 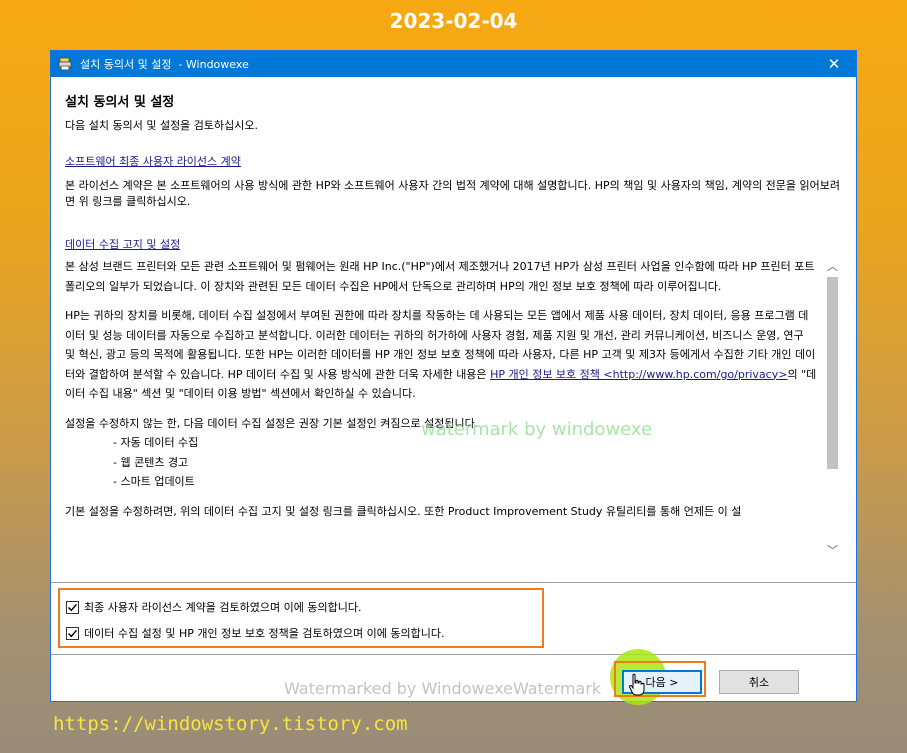 I want to click on hand-cursor-icon, so click(x=636, y=684).